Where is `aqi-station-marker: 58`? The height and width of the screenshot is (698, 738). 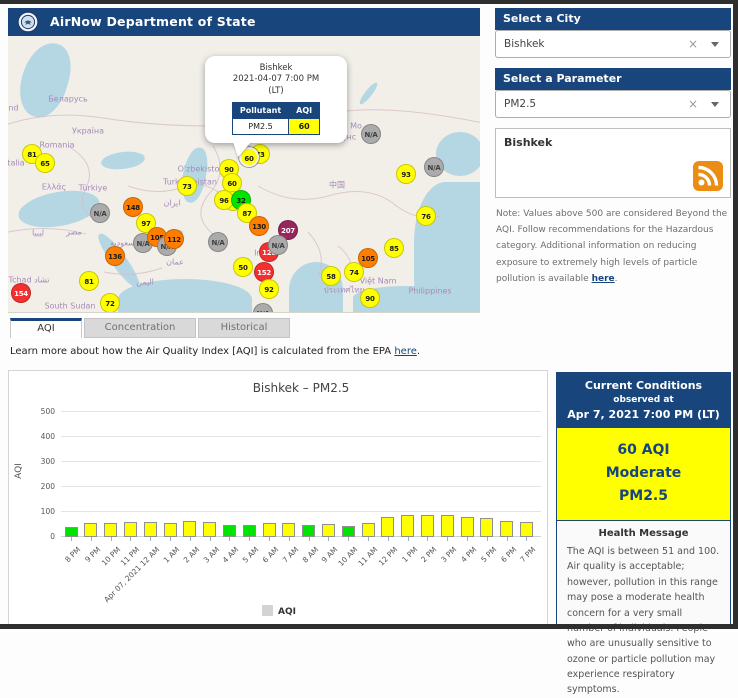 aqi-station-marker: 58 is located at coordinates (331, 276).